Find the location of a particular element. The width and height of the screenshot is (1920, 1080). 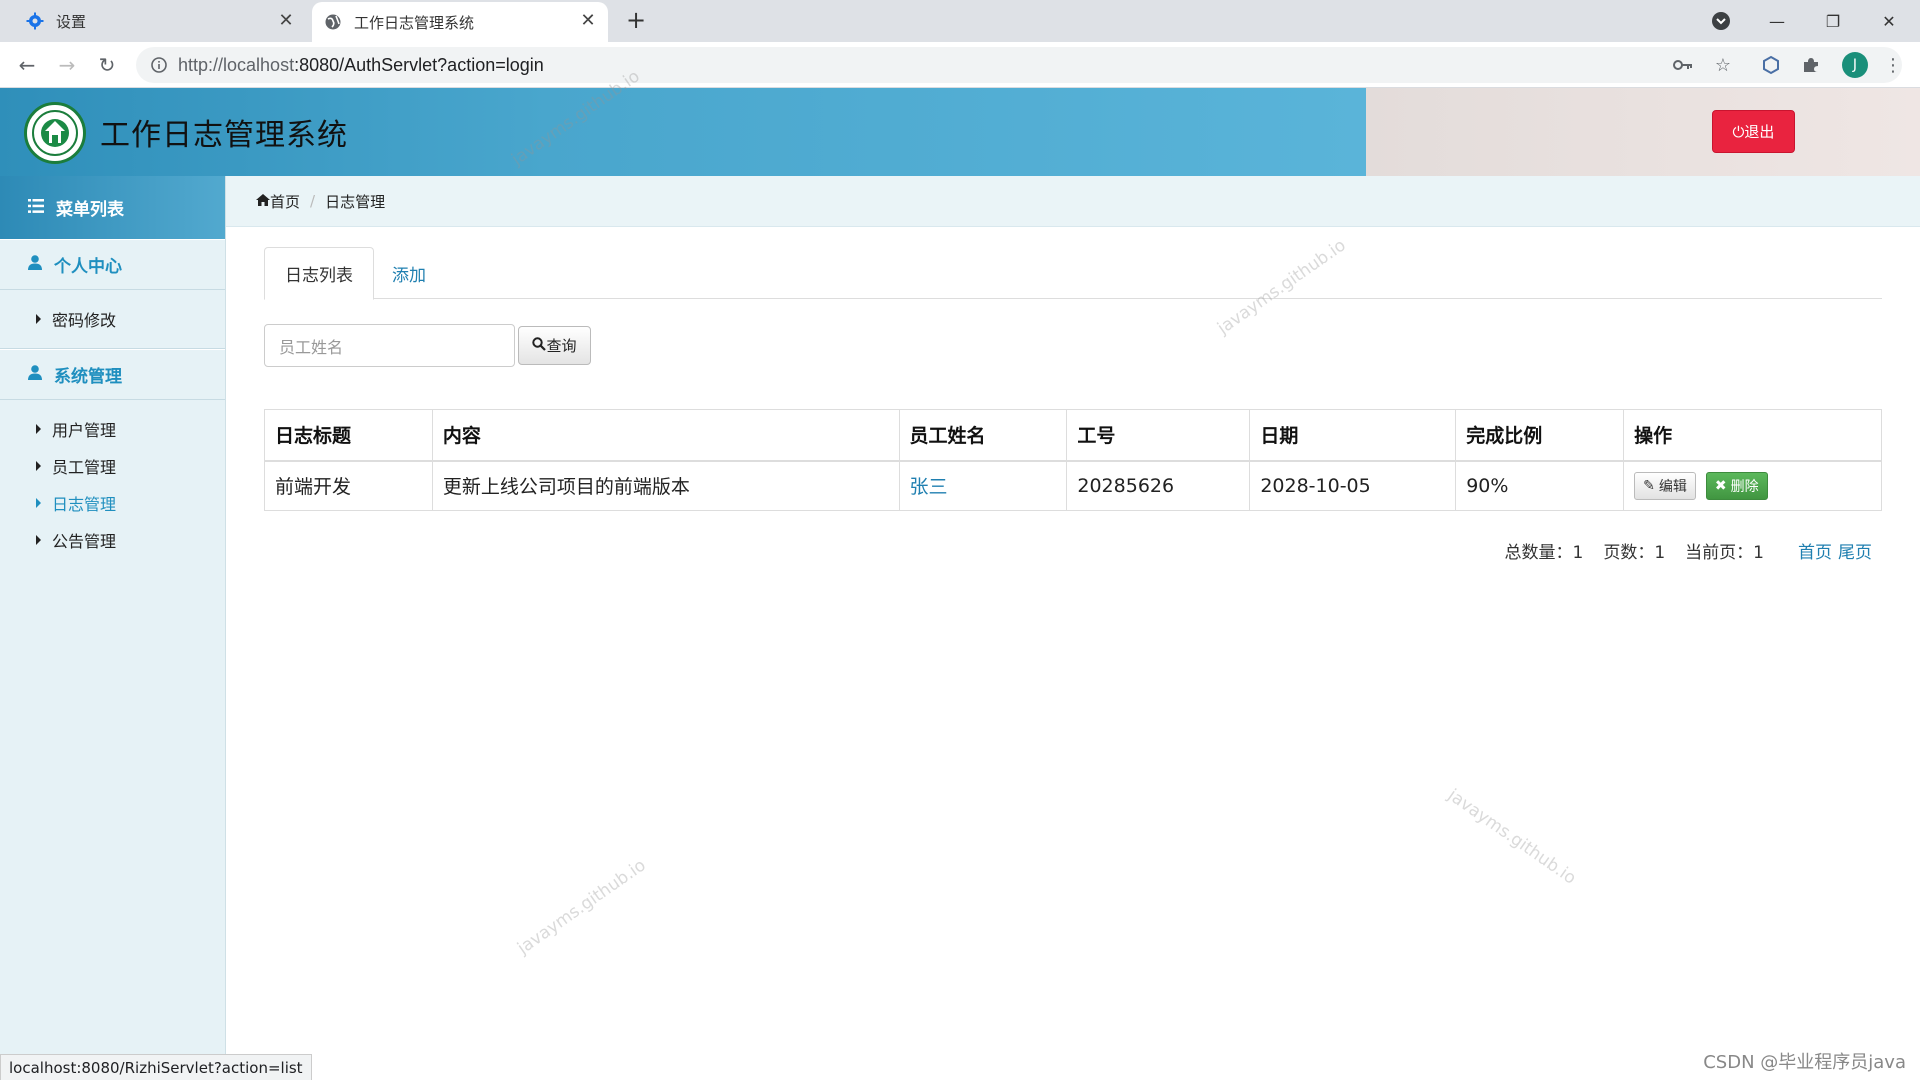

browser-status-bar: localhost:8080/RizhiServlet?action=list is located at coordinates (156, 1067).